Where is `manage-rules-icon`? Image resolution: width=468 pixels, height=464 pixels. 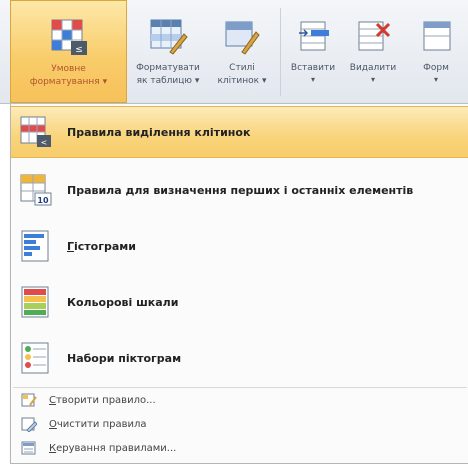 manage-rules-icon is located at coordinates (28, 448).